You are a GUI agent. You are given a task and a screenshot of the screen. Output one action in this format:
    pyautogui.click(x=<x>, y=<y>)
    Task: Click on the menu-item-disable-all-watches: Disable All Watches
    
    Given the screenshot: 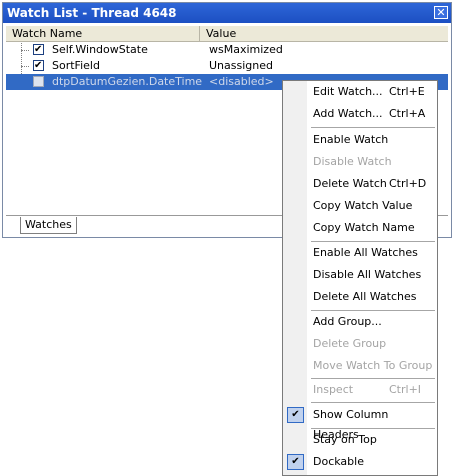 What is the action you would take?
    pyautogui.click(x=360, y=275)
    